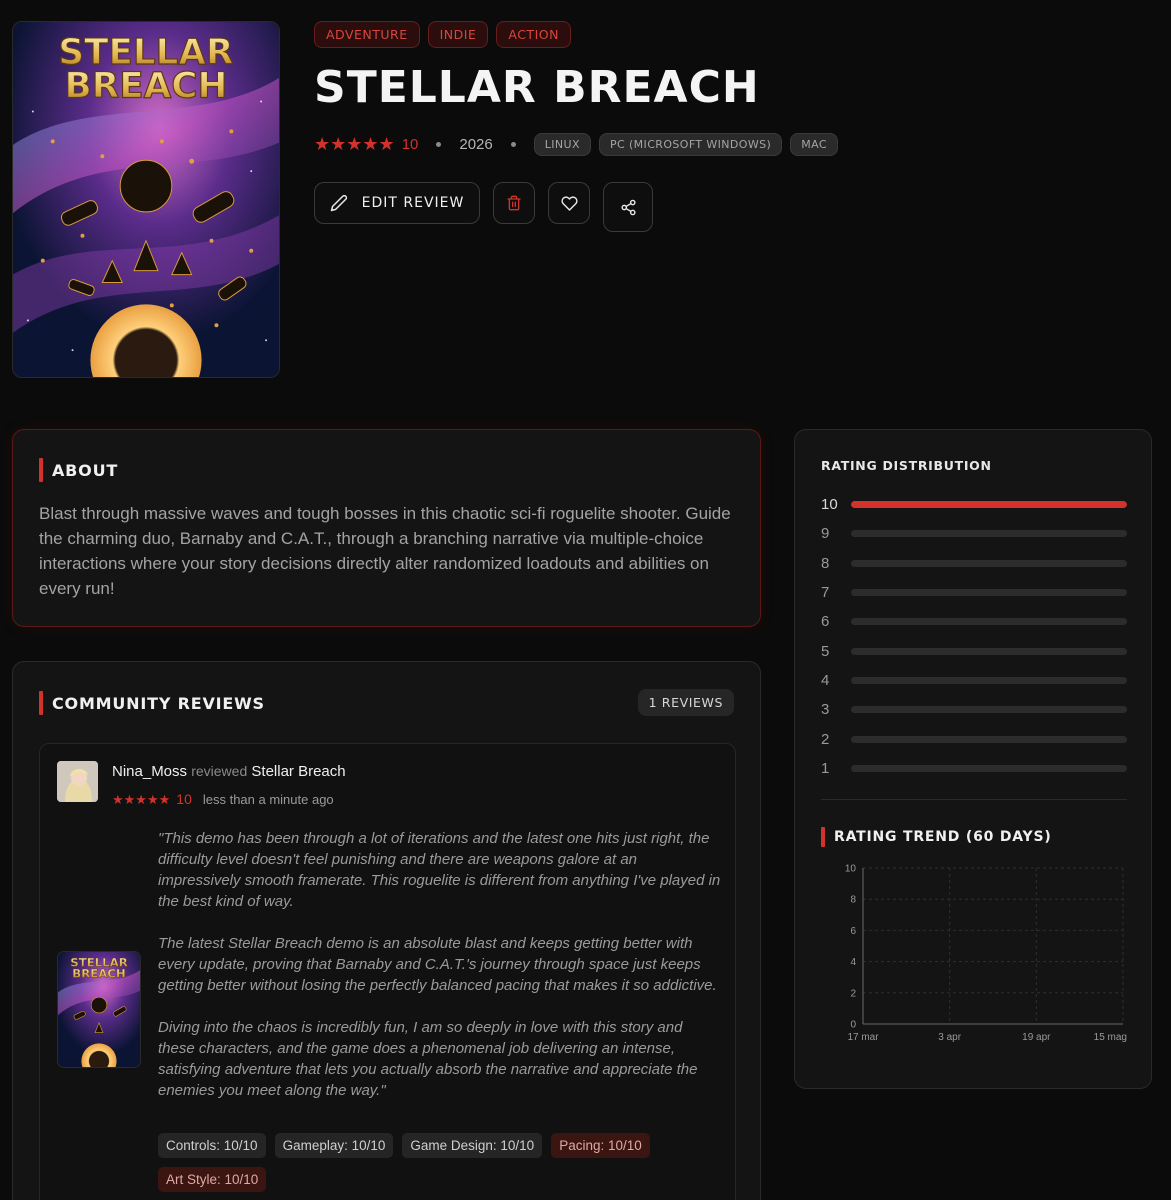 The height and width of the screenshot is (1200, 1171). I want to click on y-tick-label: 10, so click(851, 869).